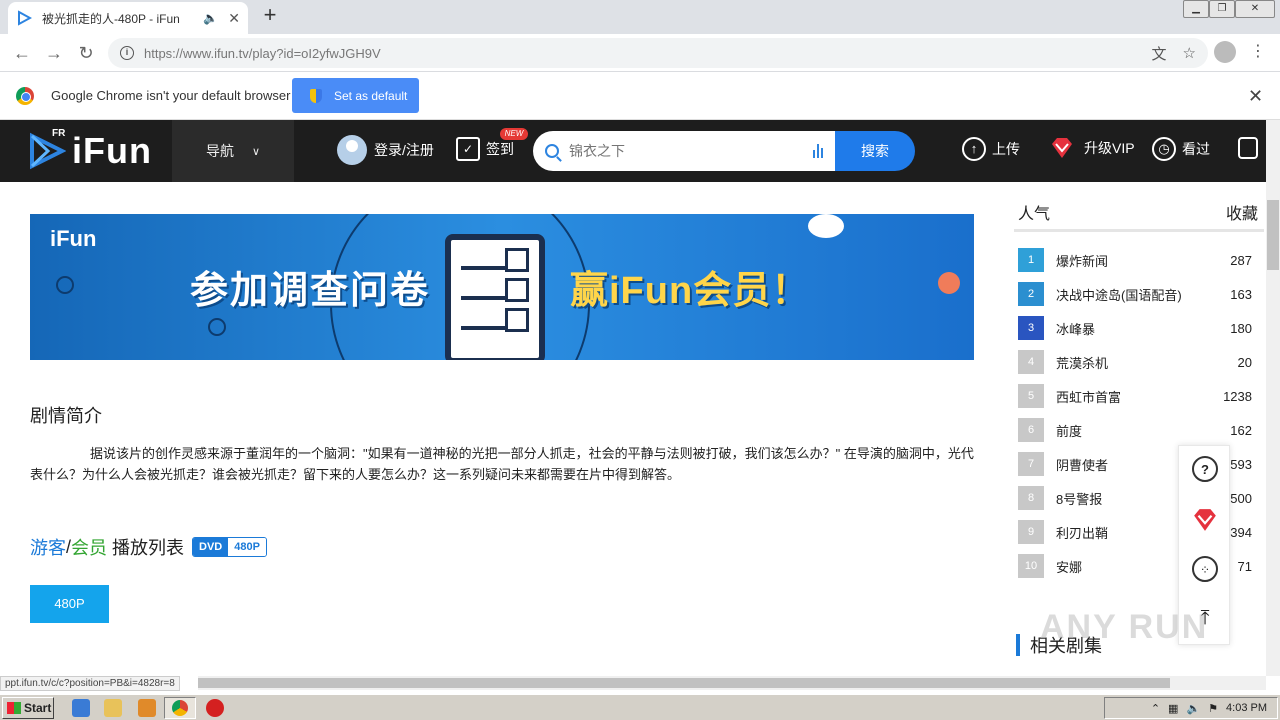  Describe the element at coordinates (211, 547) in the screenshot. I see `badge-dvd: DVD` at that location.